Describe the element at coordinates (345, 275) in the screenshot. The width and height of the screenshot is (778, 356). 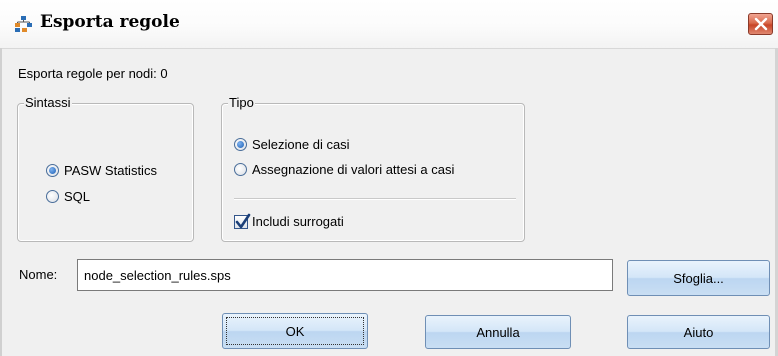
I see `filename-input` at that location.